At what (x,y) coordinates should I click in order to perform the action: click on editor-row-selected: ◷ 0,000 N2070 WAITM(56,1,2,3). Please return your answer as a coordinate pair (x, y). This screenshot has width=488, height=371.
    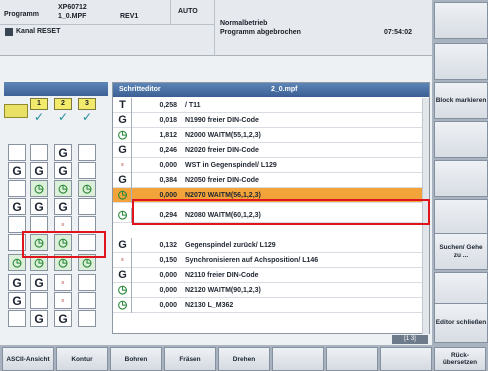
    Looking at the image, I should click on (268, 195).